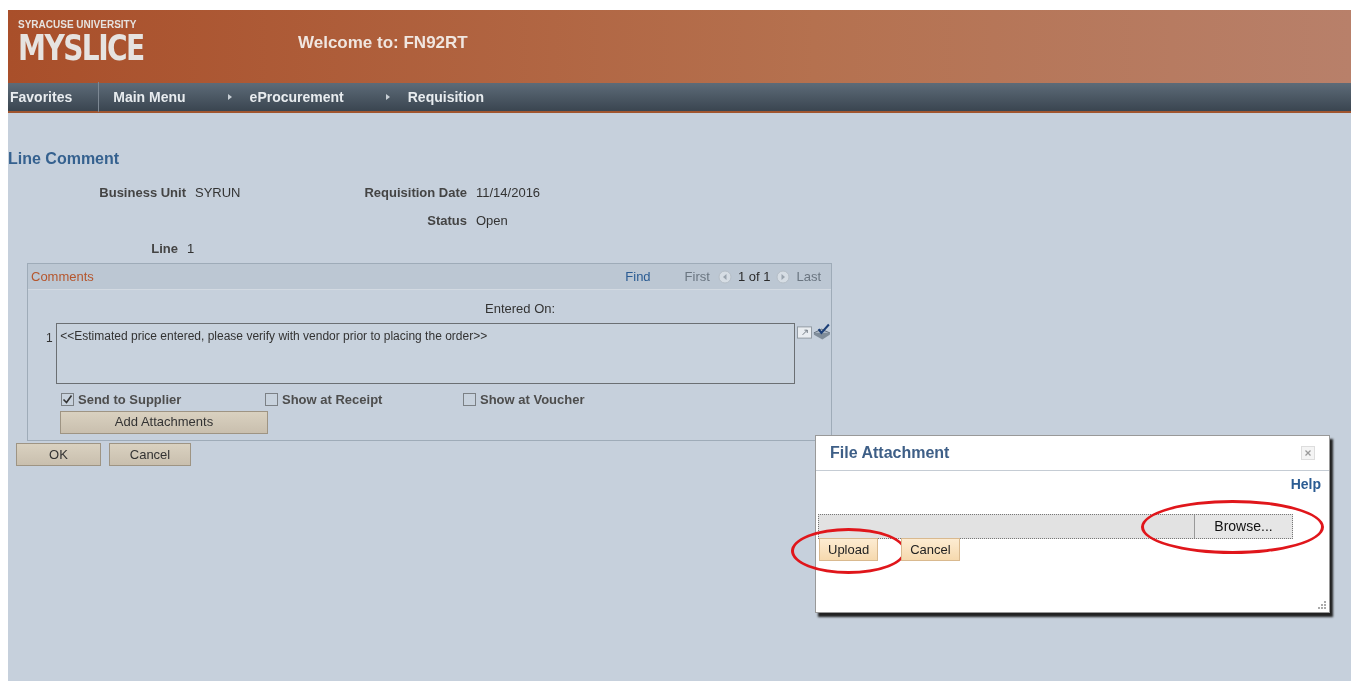 The width and height of the screenshot is (1351, 681). What do you see at coordinates (50, 338) in the screenshot?
I see `row-number: 1` at bounding box center [50, 338].